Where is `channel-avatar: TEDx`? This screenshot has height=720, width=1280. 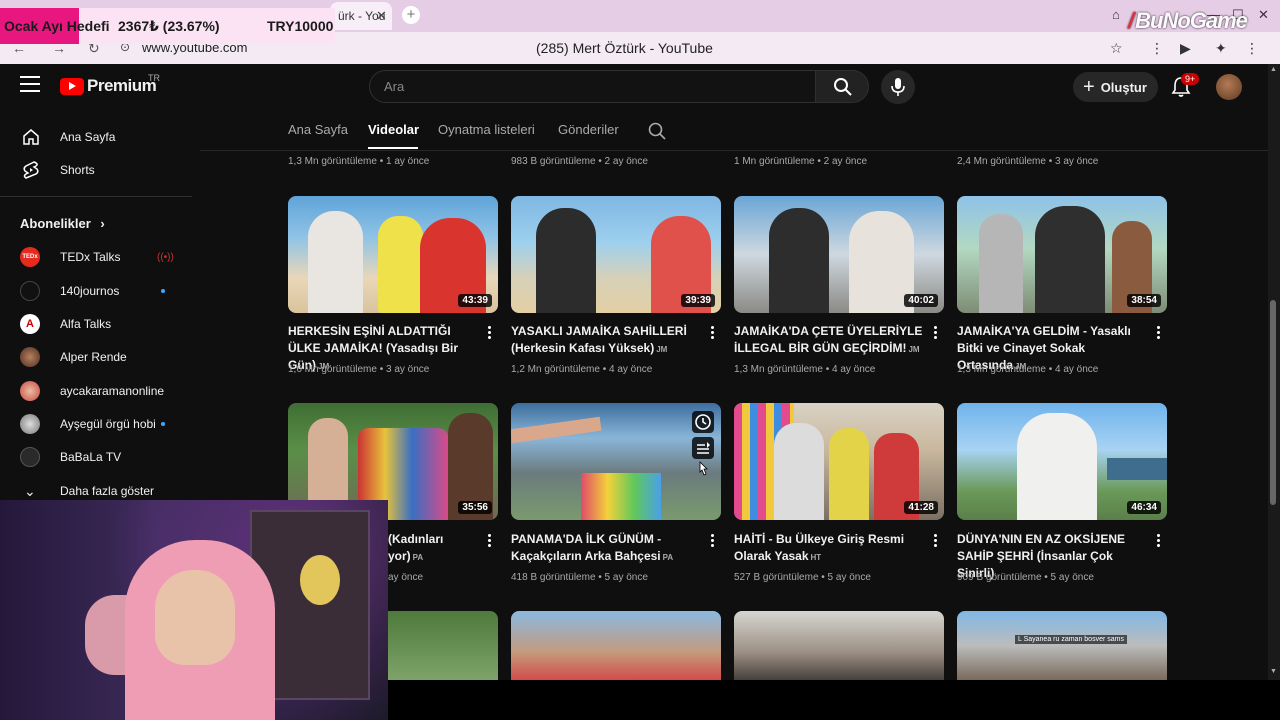 channel-avatar: TEDx is located at coordinates (30, 257).